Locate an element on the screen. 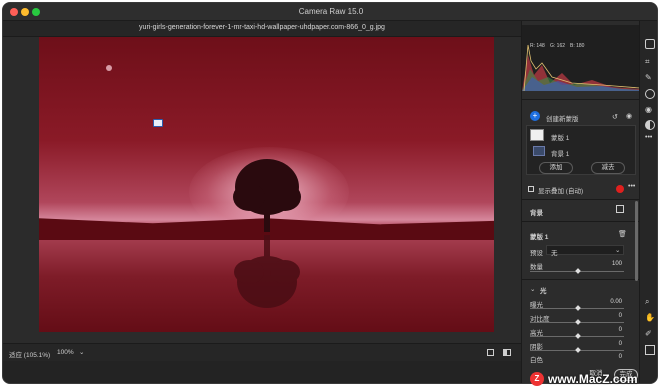 This screenshot has width=660, height=389. mask-thumbnail is located at coordinates (537, 135).